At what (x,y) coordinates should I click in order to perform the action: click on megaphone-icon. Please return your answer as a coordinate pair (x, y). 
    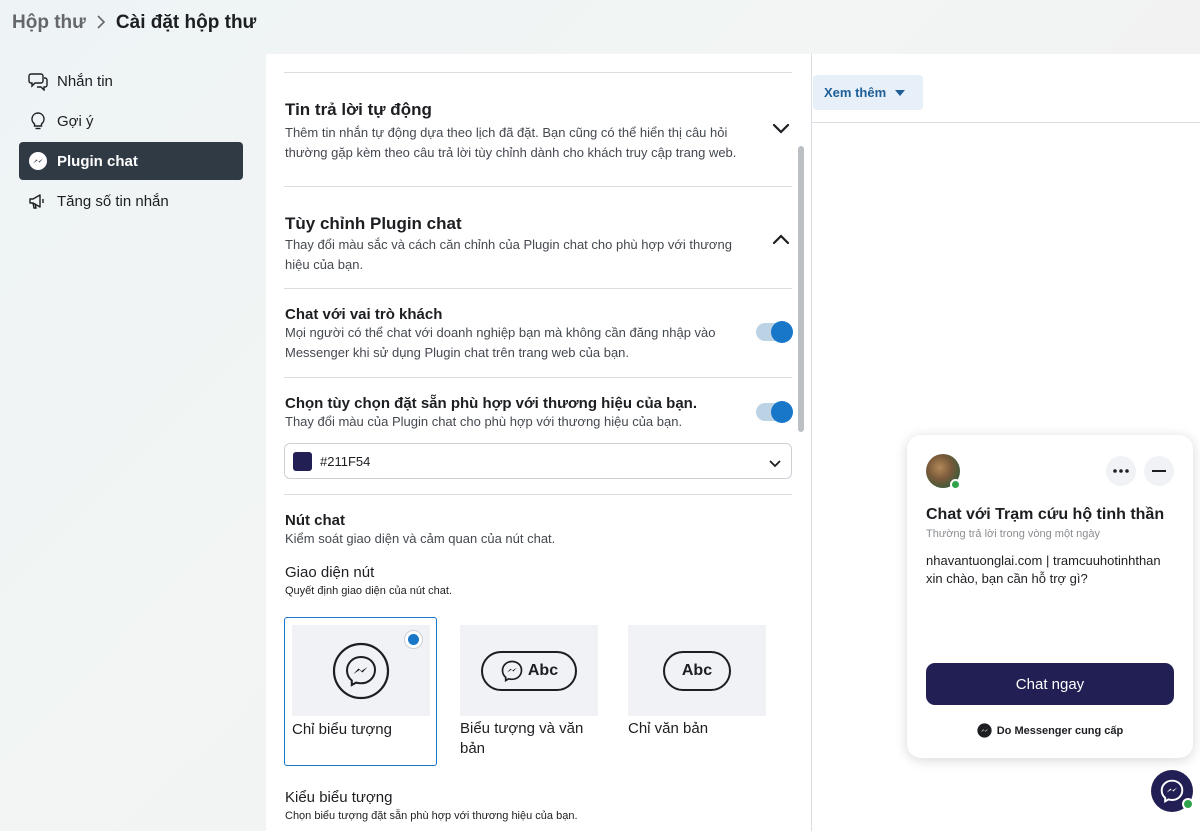
    Looking at the image, I should click on (38, 201).